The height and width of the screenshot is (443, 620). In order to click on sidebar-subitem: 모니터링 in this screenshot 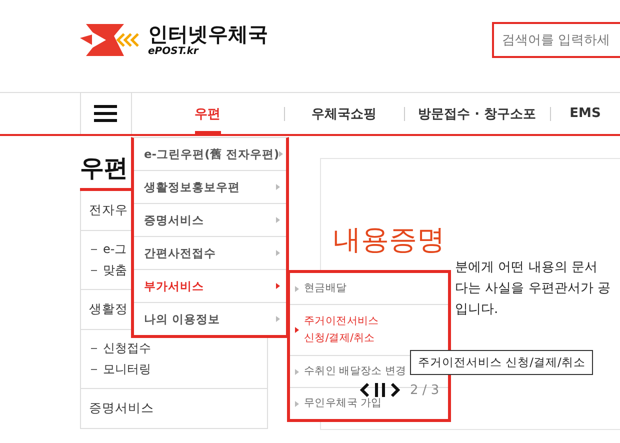, I will do `click(127, 369)`.